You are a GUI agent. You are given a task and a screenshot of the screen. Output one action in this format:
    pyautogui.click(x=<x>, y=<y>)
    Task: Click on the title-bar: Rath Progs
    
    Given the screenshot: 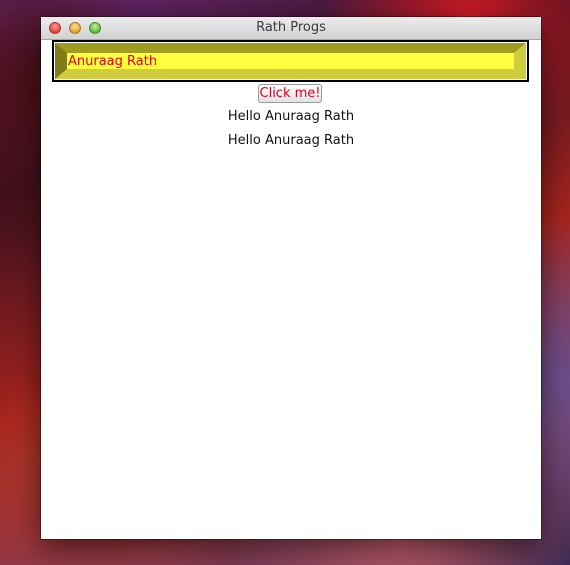 What is the action you would take?
    pyautogui.click(x=291, y=28)
    